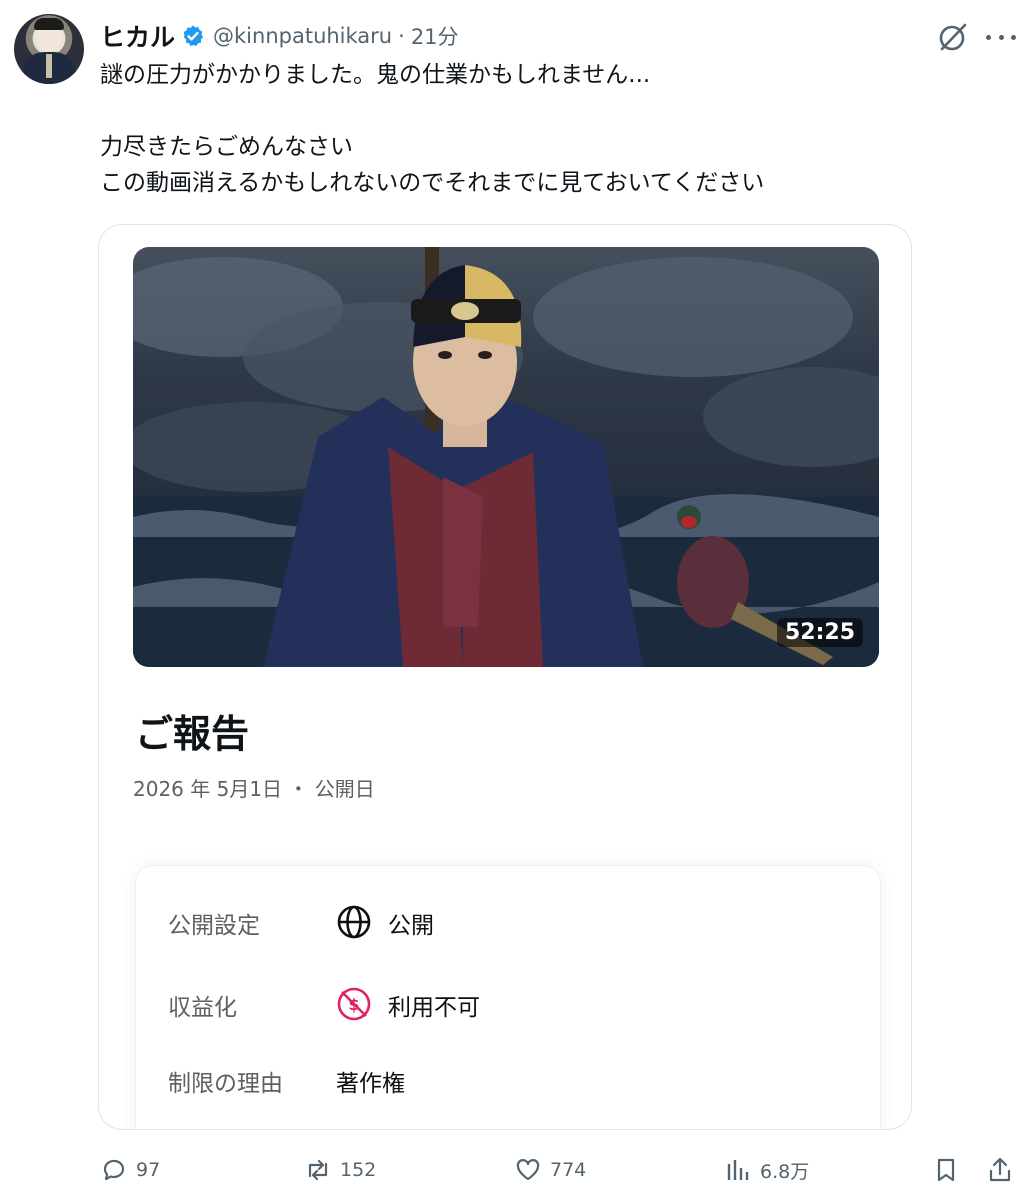  I want to click on bookmark-icon, so click(946, 1170).